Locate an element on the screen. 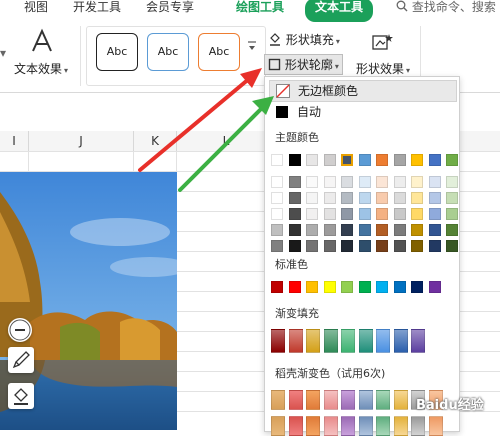 The height and width of the screenshot is (436, 500). red-arrow is located at coordinates (200, 120).